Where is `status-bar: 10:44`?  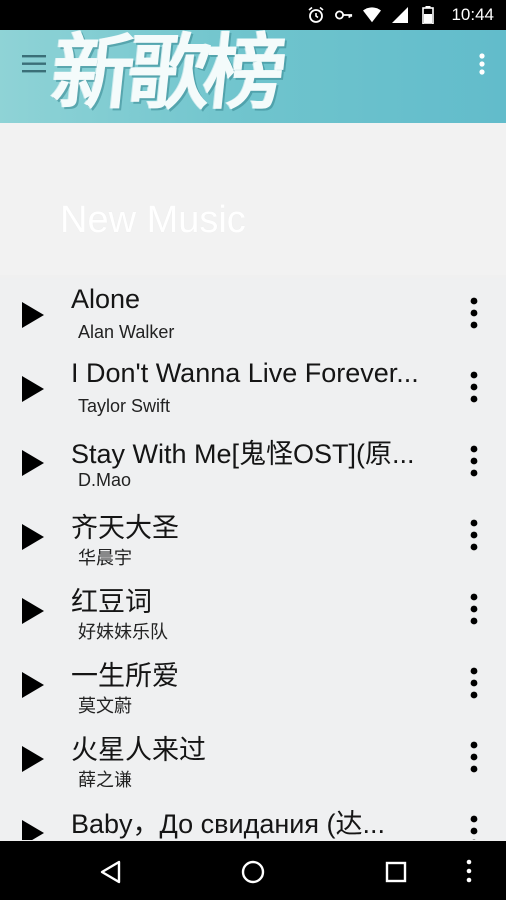 status-bar: 10:44 is located at coordinates (253, 15).